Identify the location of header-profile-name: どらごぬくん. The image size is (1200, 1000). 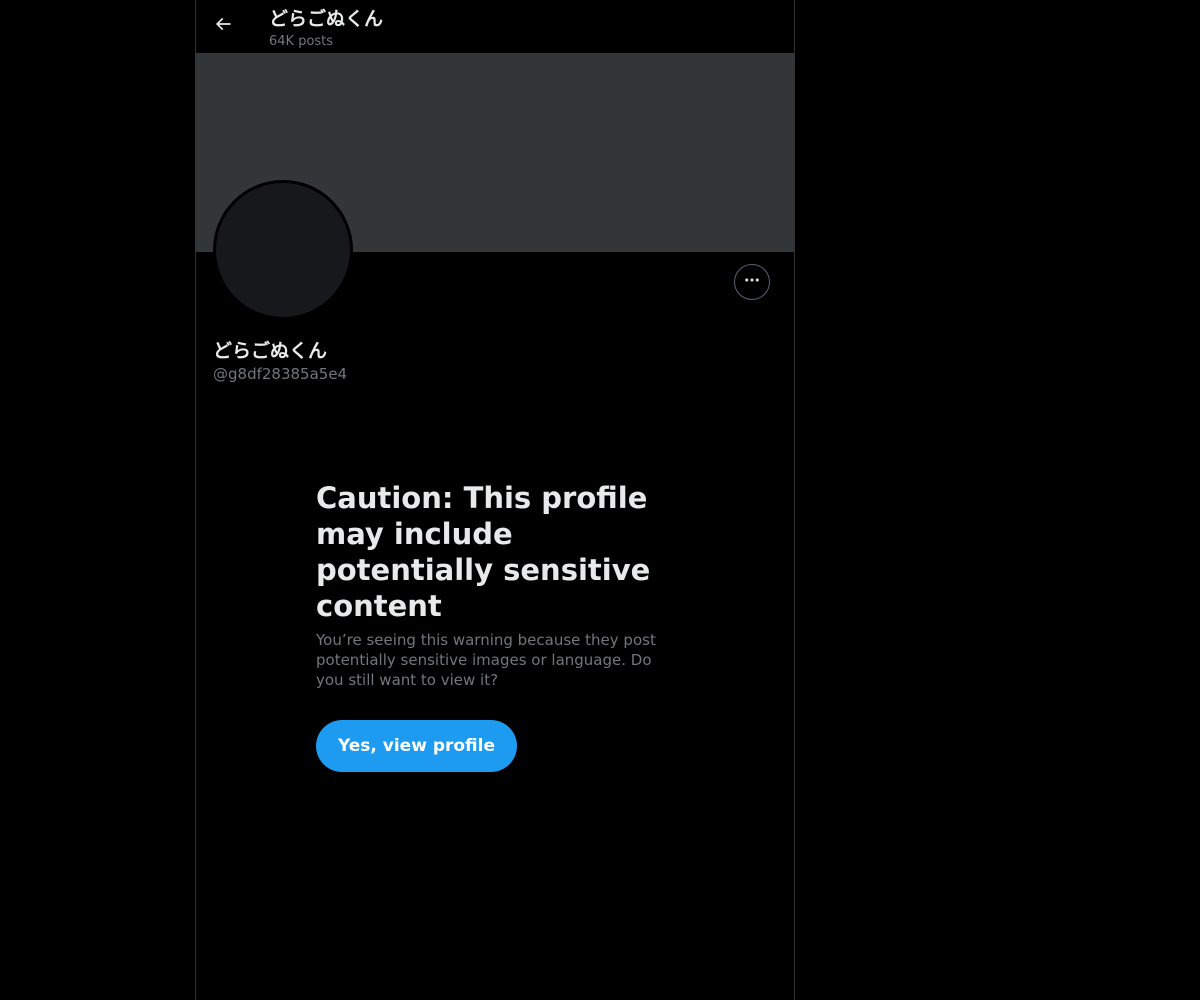
(326, 19).